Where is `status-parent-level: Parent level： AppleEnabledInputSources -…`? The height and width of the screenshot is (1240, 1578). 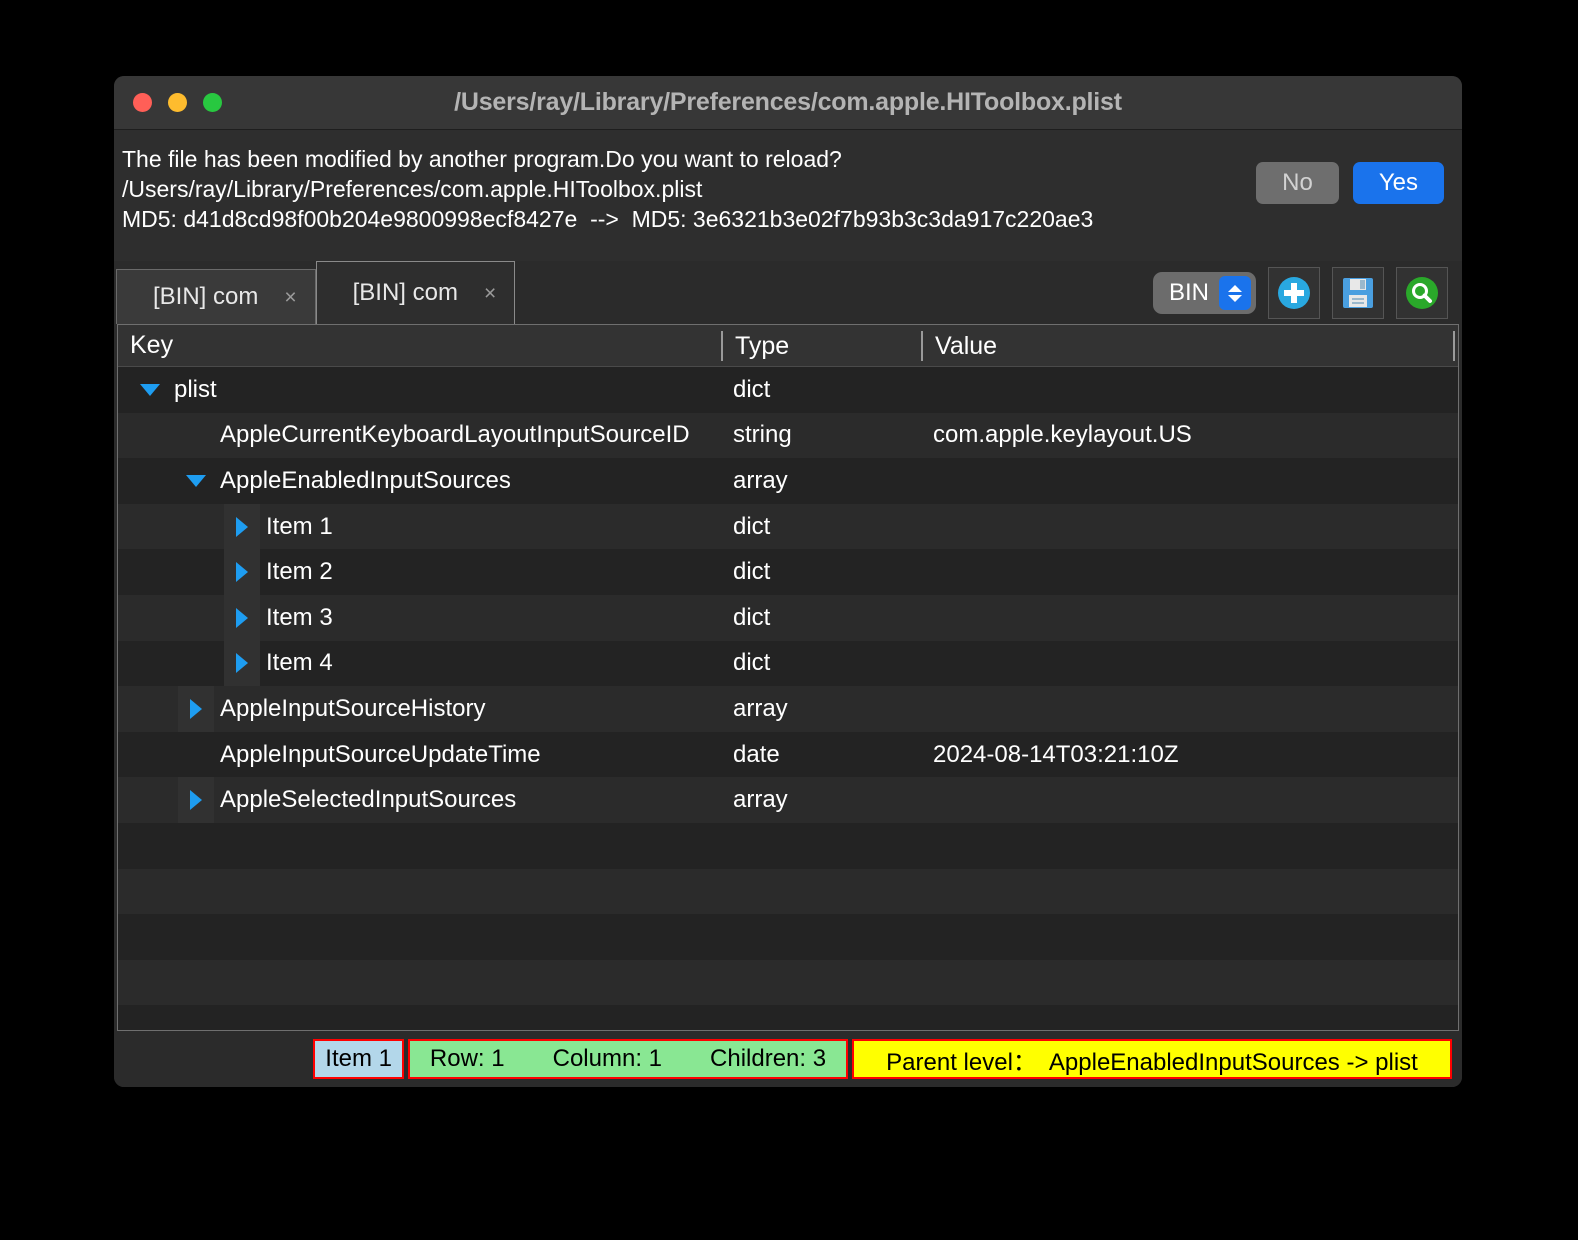 status-parent-level: Parent level： AppleEnabledInputSources -… is located at coordinates (1152, 1059).